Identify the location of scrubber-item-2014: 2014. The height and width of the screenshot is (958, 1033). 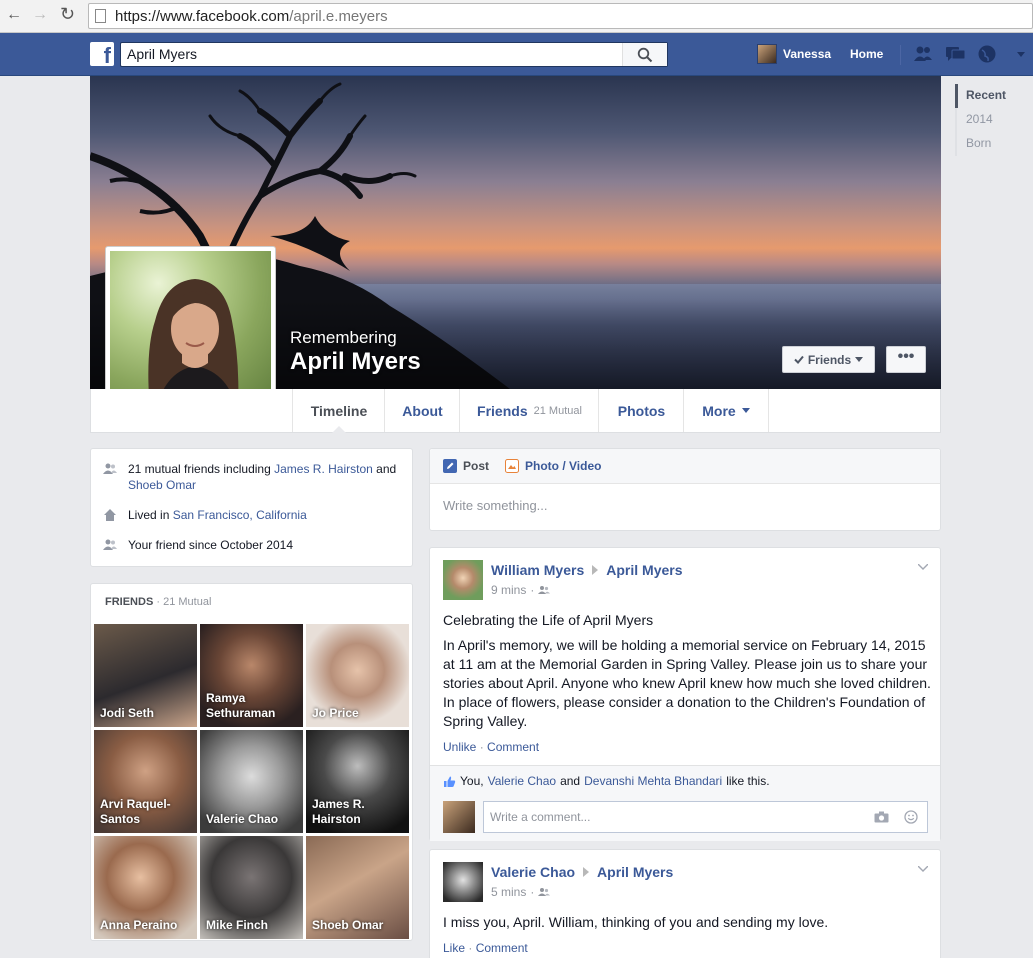
(980, 120).